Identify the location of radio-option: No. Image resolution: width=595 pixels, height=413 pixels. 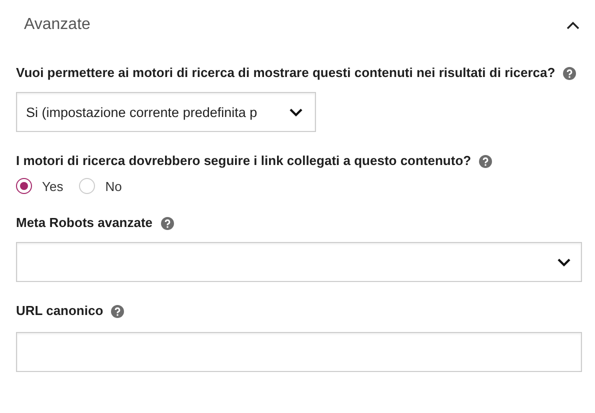
(100, 186).